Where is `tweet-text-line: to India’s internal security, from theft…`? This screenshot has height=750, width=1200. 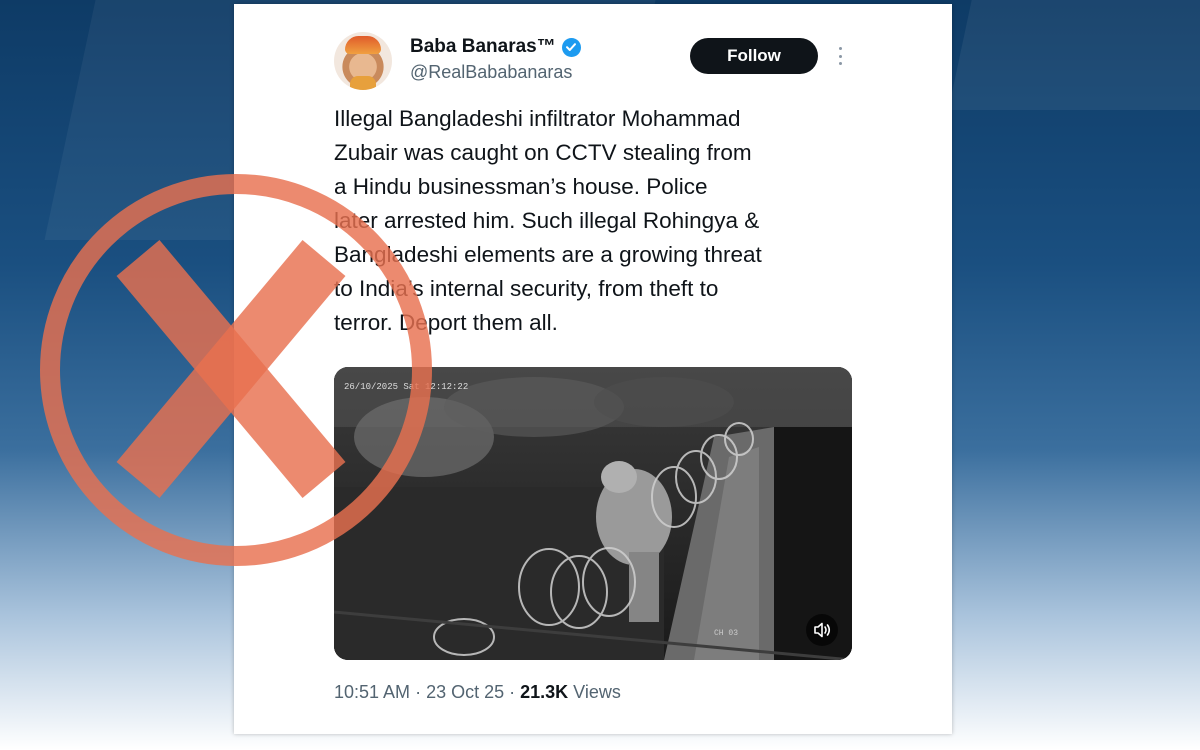 tweet-text-line: to India’s internal security, from theft… is located at coordinates (526, 288).